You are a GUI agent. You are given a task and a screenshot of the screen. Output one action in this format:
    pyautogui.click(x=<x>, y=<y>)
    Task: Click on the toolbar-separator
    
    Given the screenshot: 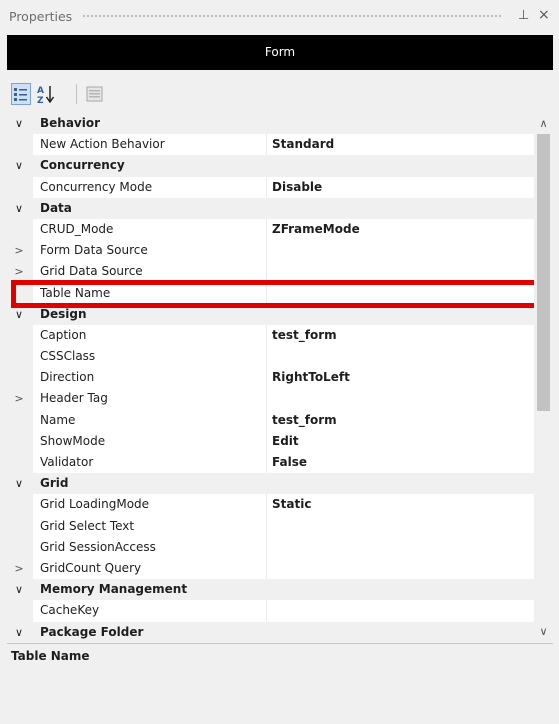 What is the action you would take?
    pyautogui.click(x=76, y=94)
    